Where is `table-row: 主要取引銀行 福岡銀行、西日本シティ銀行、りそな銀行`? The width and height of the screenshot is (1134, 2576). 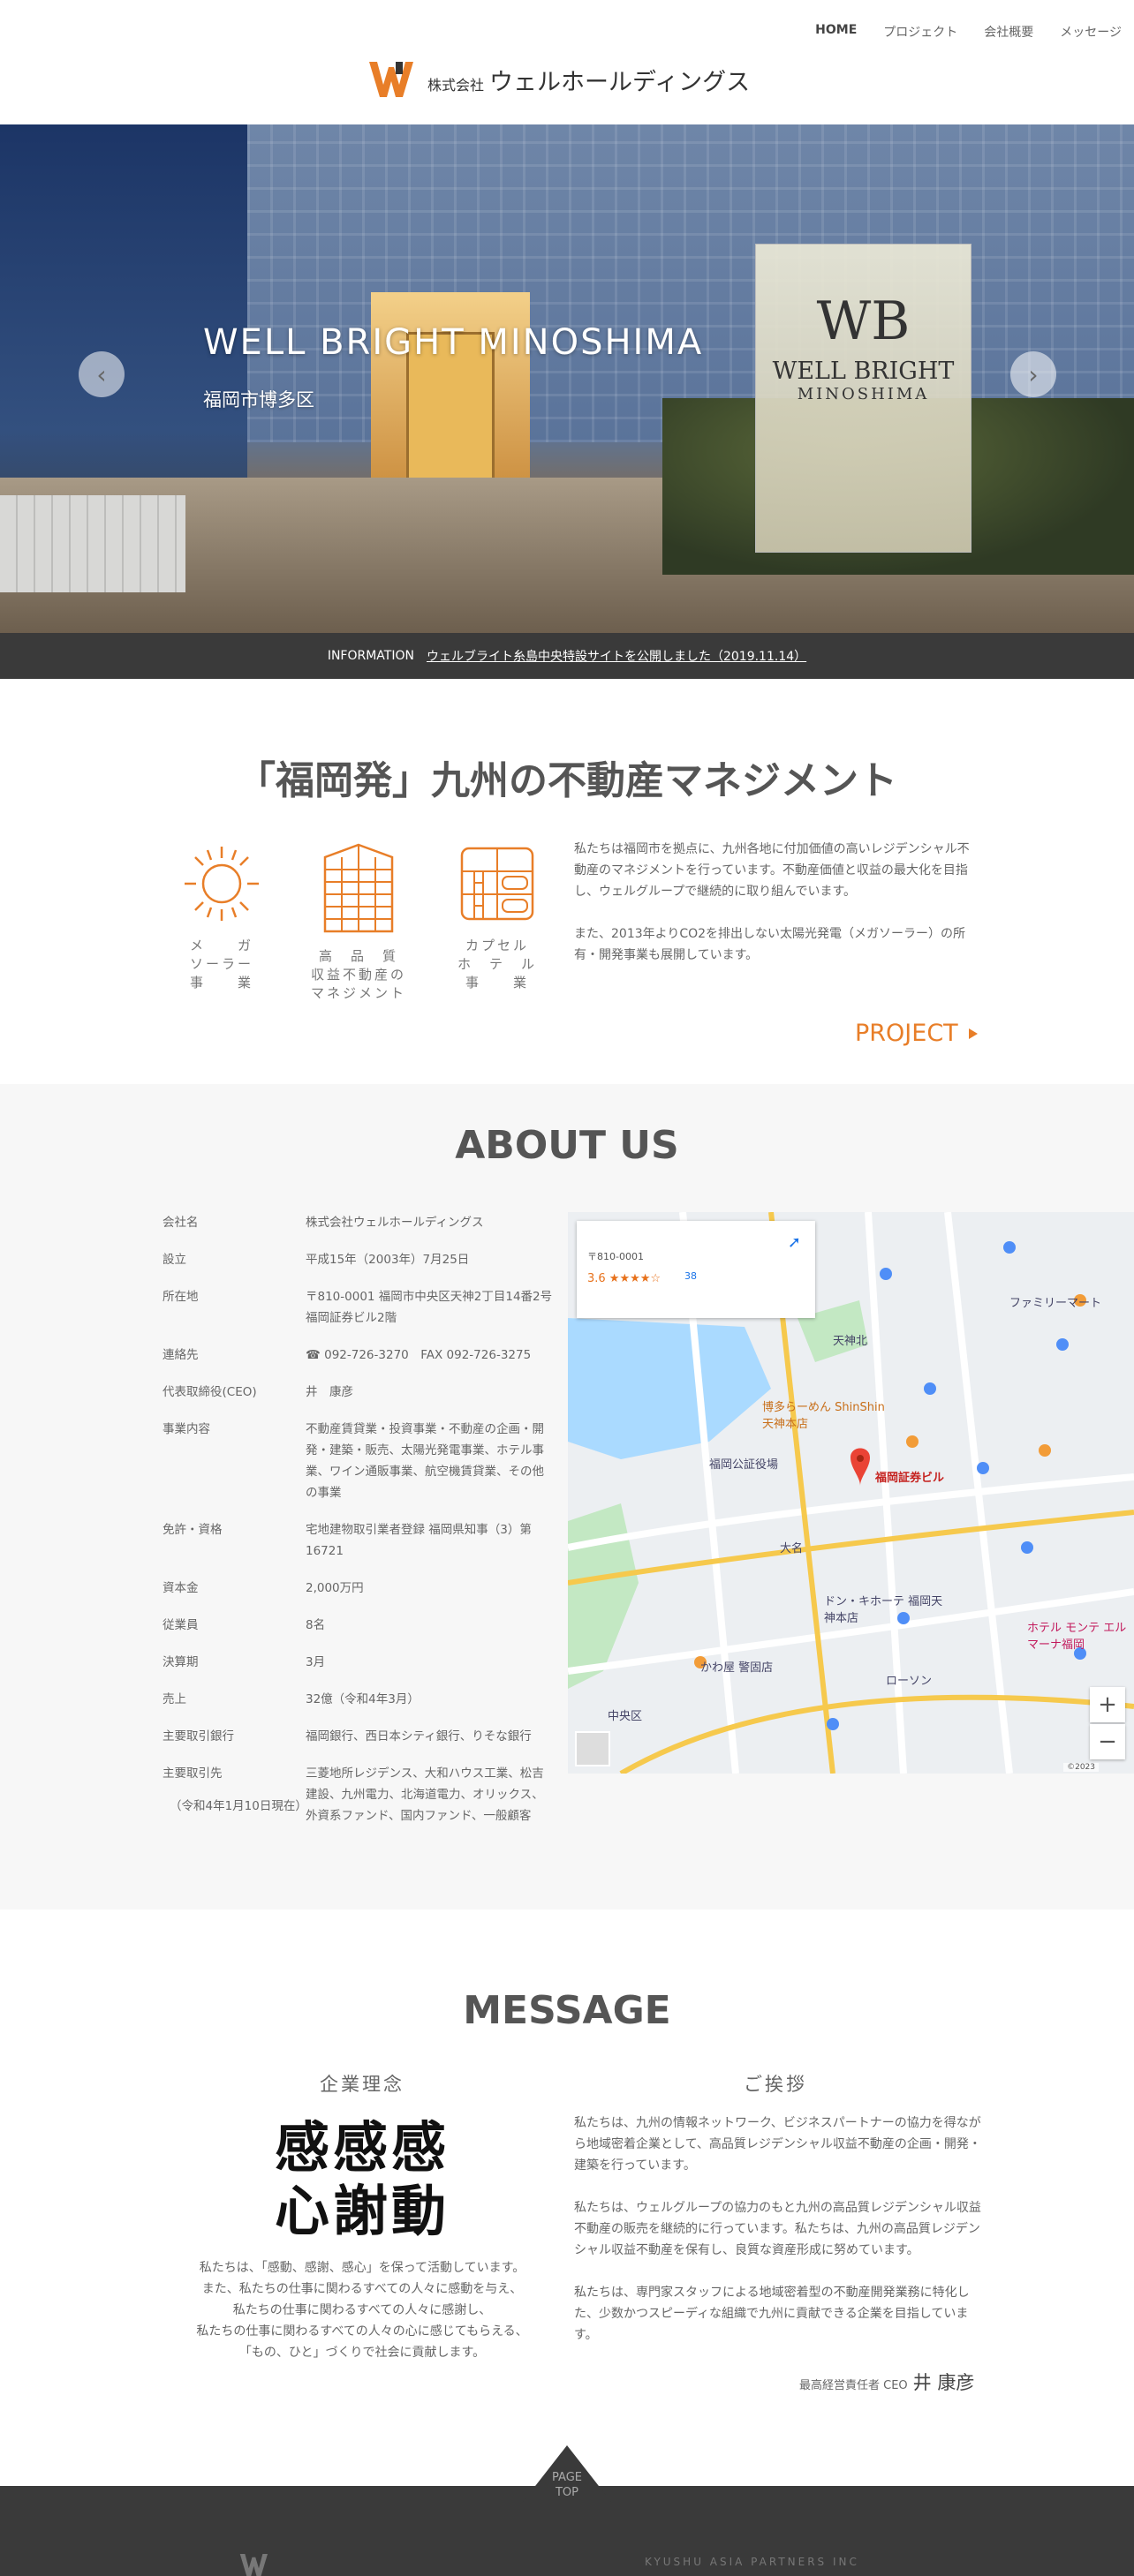 table-row: 主要取引銀行 福岡銀行、西日本シティ銀行、りそな銀行 is located at coordinates (347, 1737).